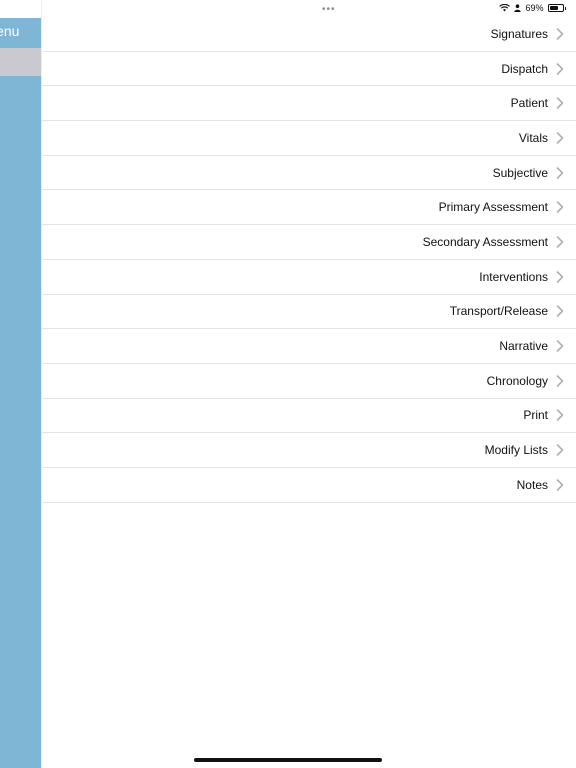 The image size is (576, 768). Describe the element at coordinates (565, 8) in the screenshot. I see `battery-tip` at that location.